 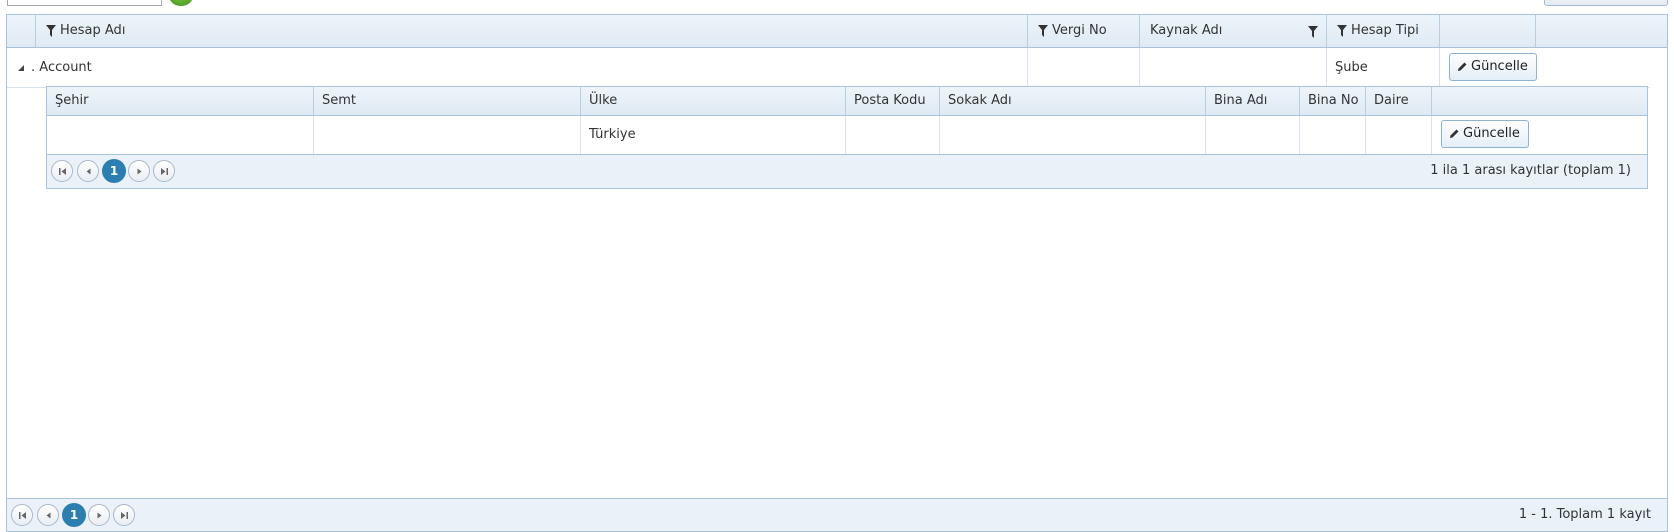 I want to click on refresh-icon, so click(x=181, y=3).